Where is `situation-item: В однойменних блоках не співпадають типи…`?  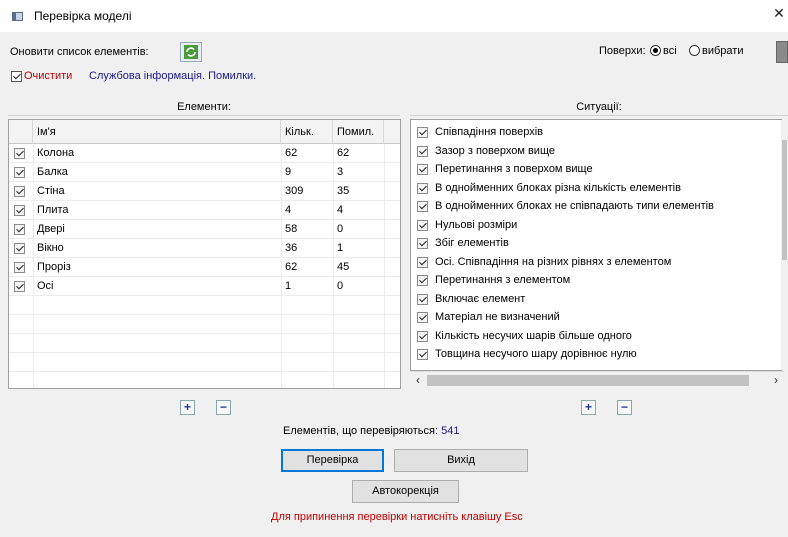 situation-item: В однойменних блоках не співпадають типи… is located at coordinates (596, 206).